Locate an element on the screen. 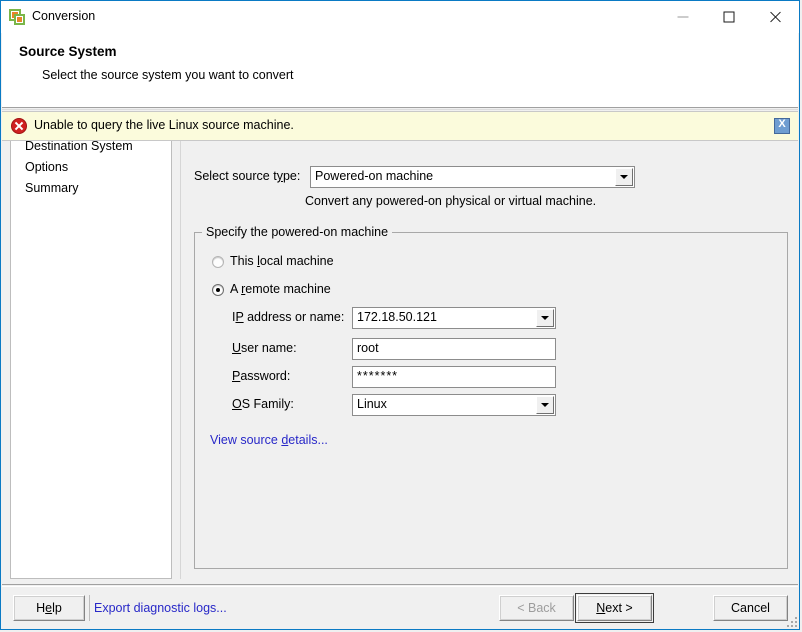  ip-address-label: IP address or name: is located at coordinates (288, 317).